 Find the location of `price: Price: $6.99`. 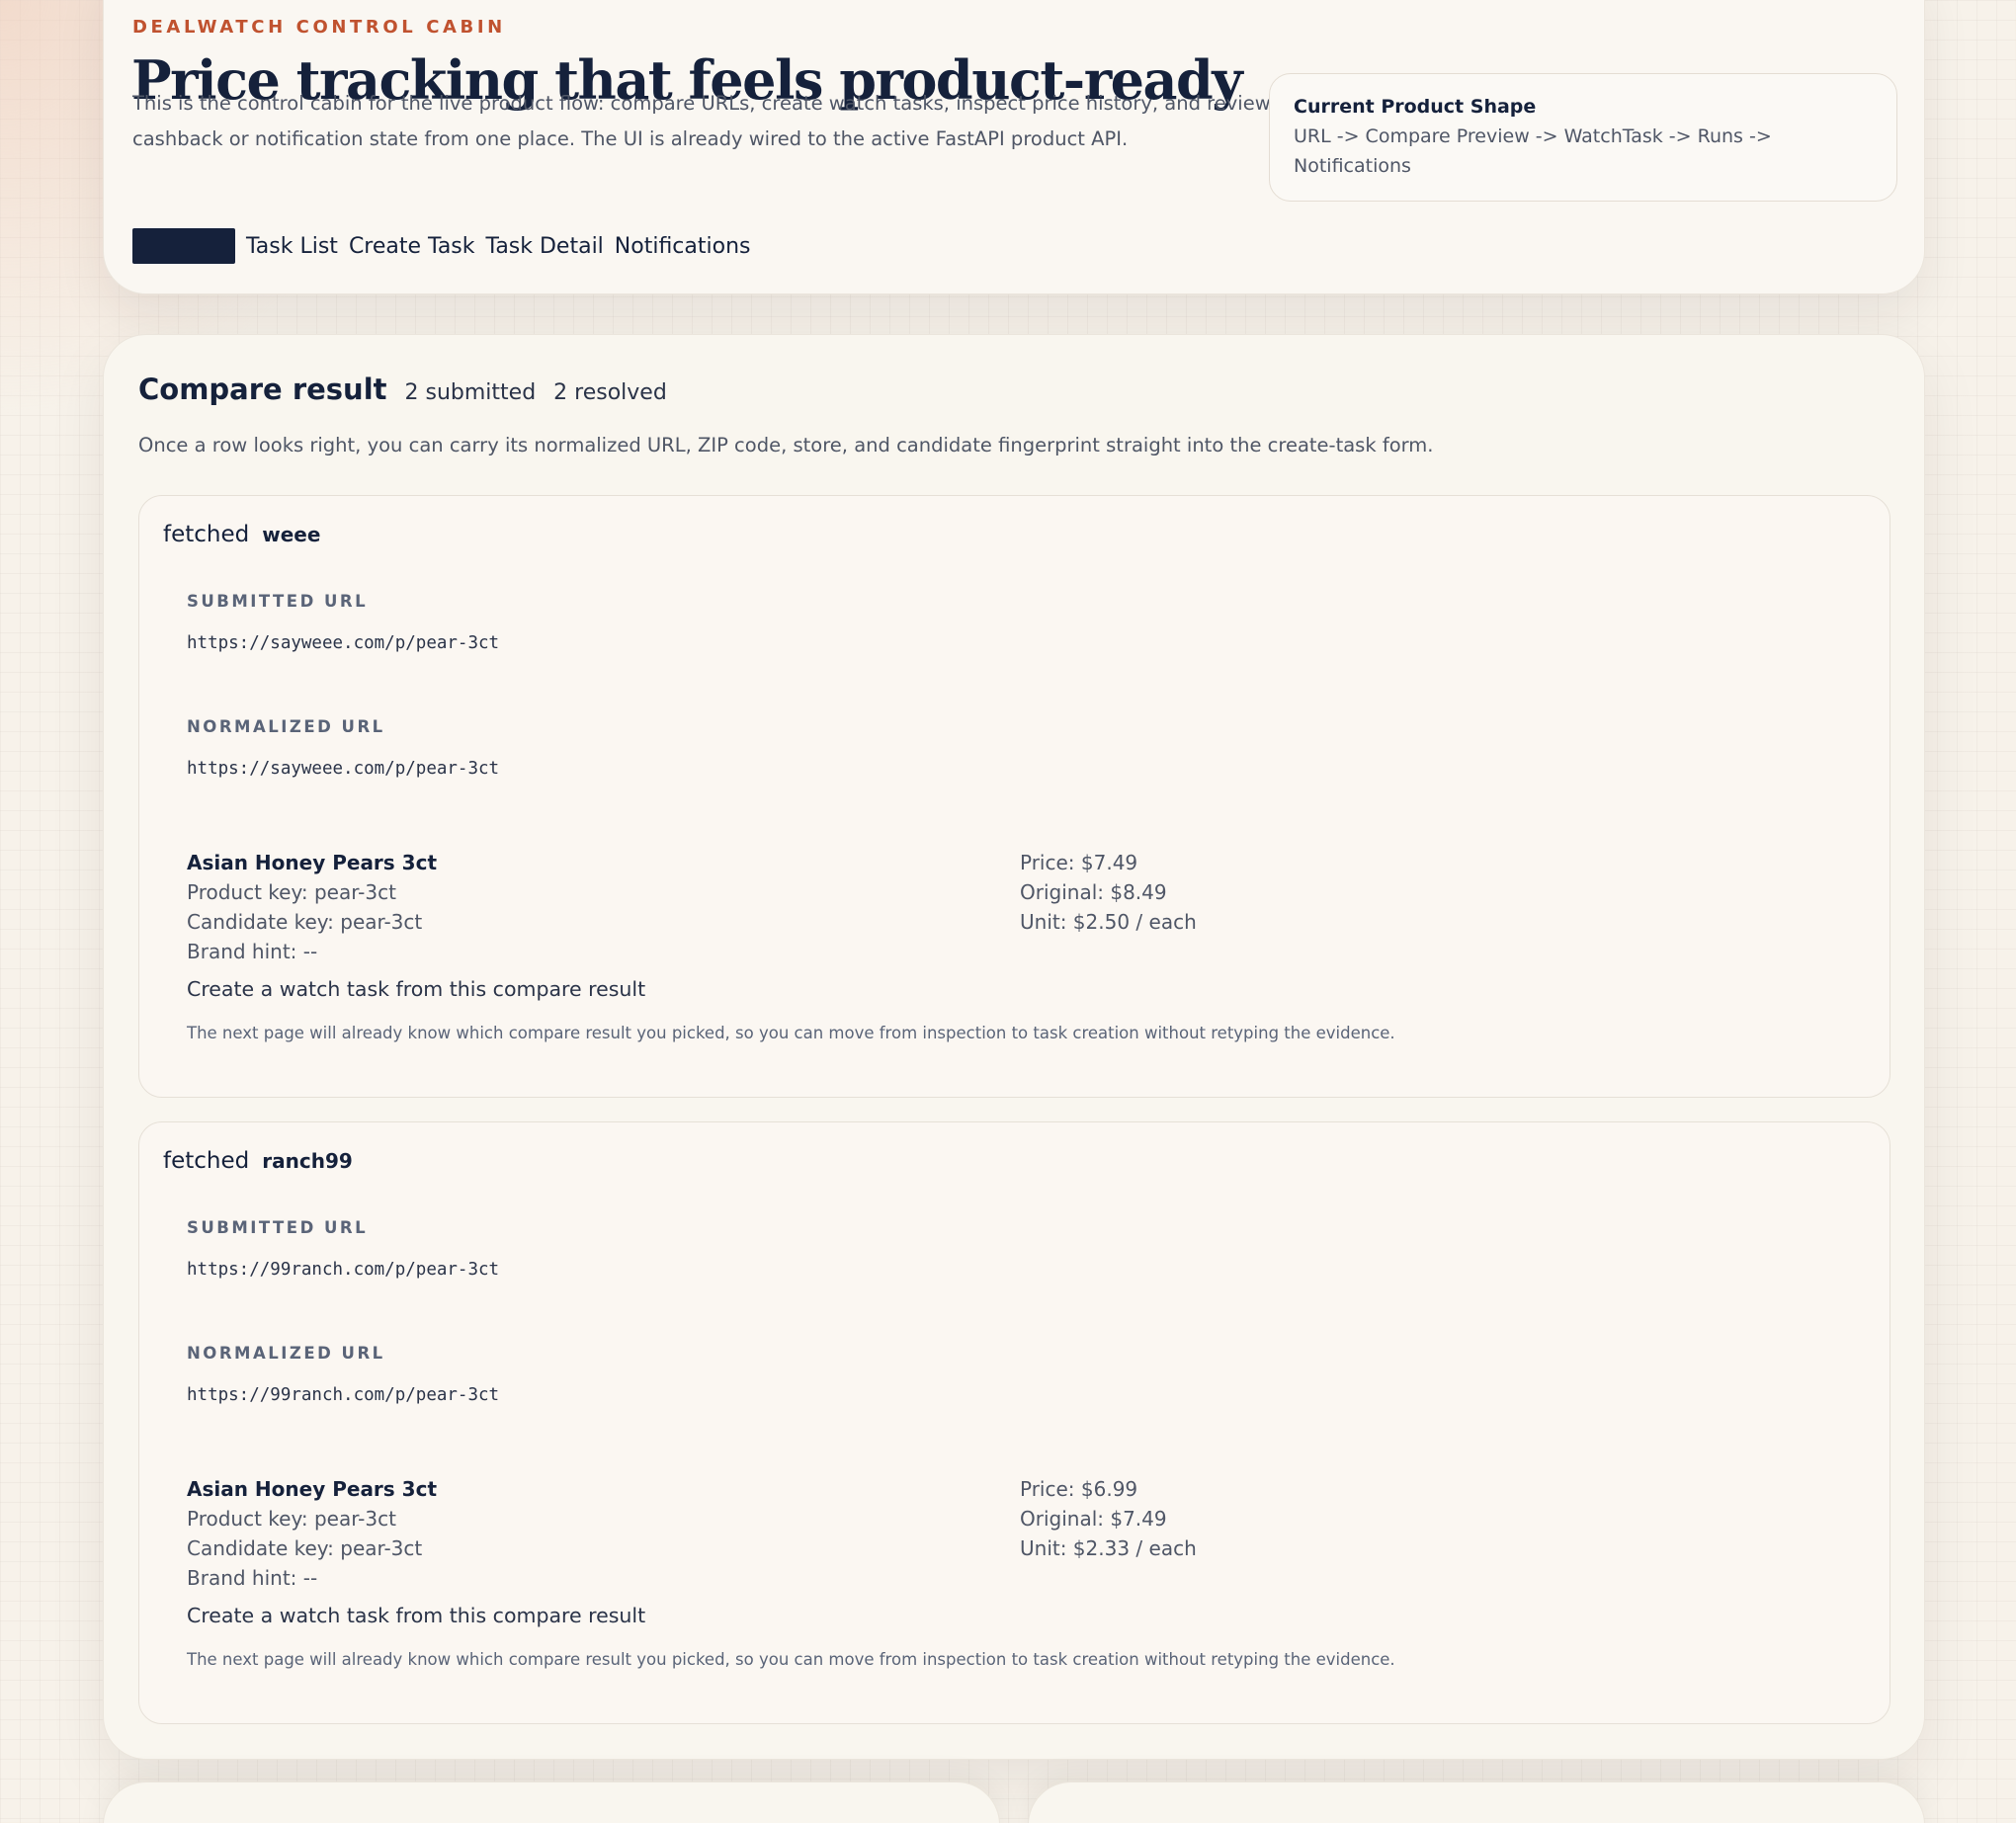

price: Price: $6.99 is located at coordinates (1079, 1489).